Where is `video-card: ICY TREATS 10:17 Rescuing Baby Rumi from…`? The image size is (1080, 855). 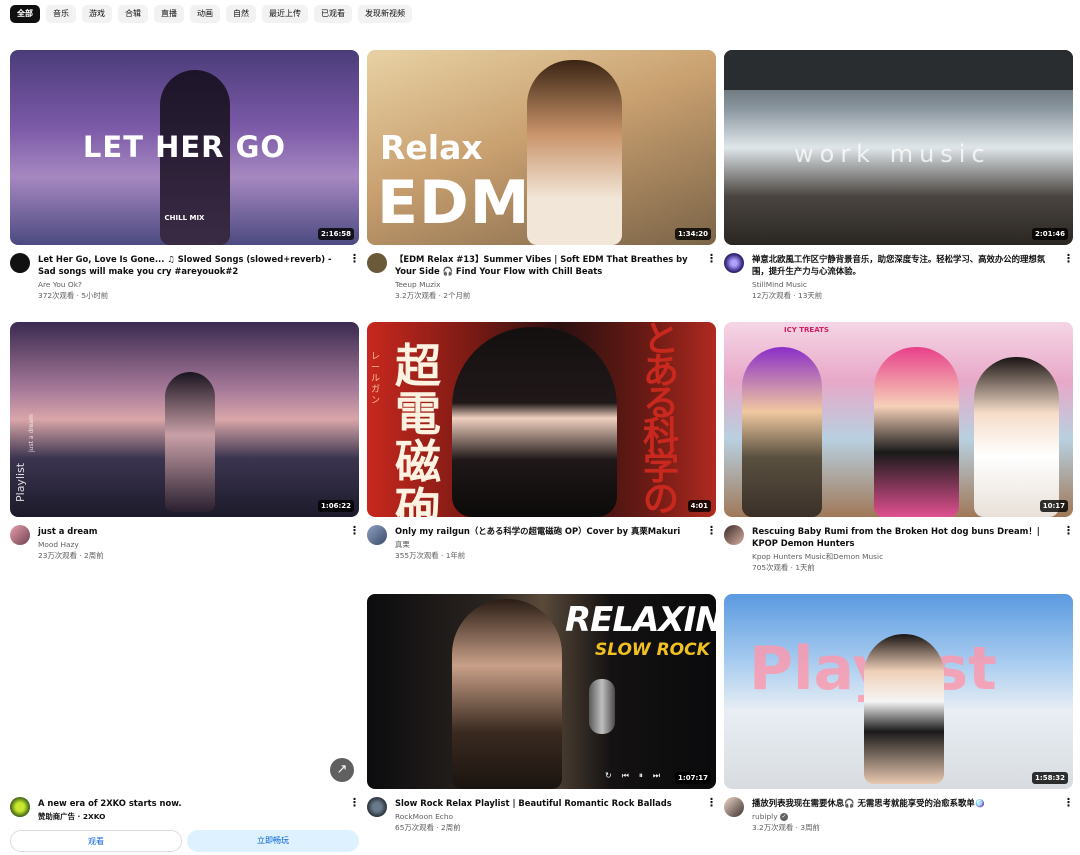 video-card: ICY TREATS 10:17 Rescuing Baby Rumi from… is located at coordinates (899, 447).